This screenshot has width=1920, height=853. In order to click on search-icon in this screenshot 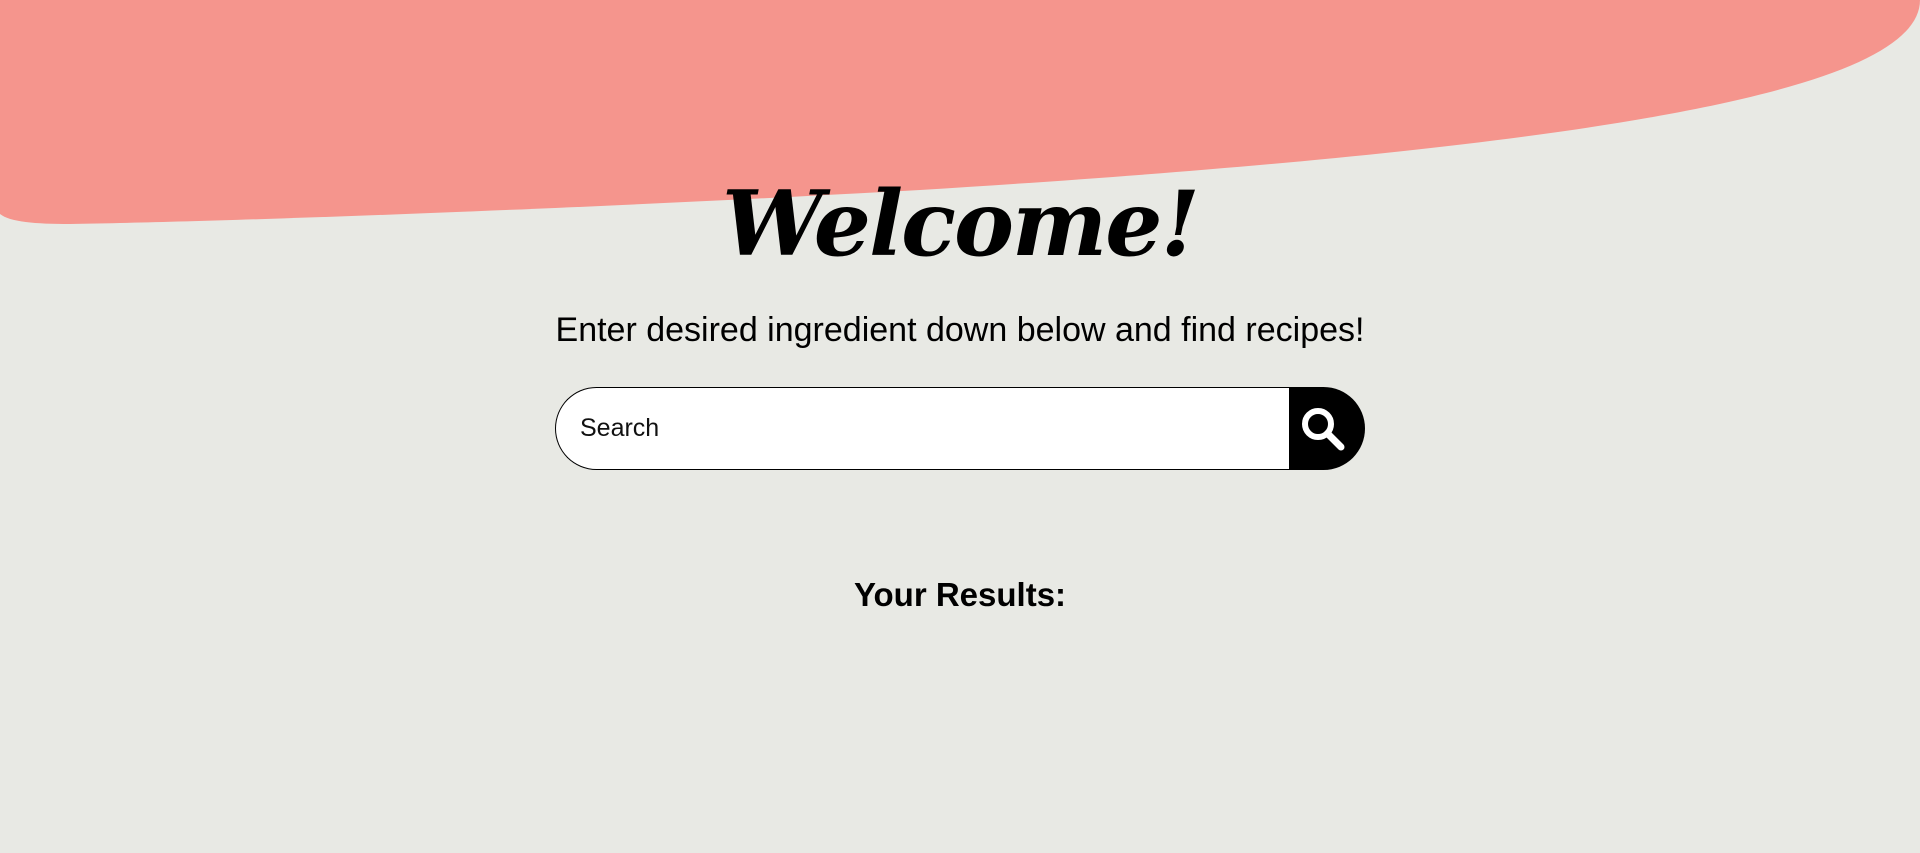, I will do `click(1323, 428)`.